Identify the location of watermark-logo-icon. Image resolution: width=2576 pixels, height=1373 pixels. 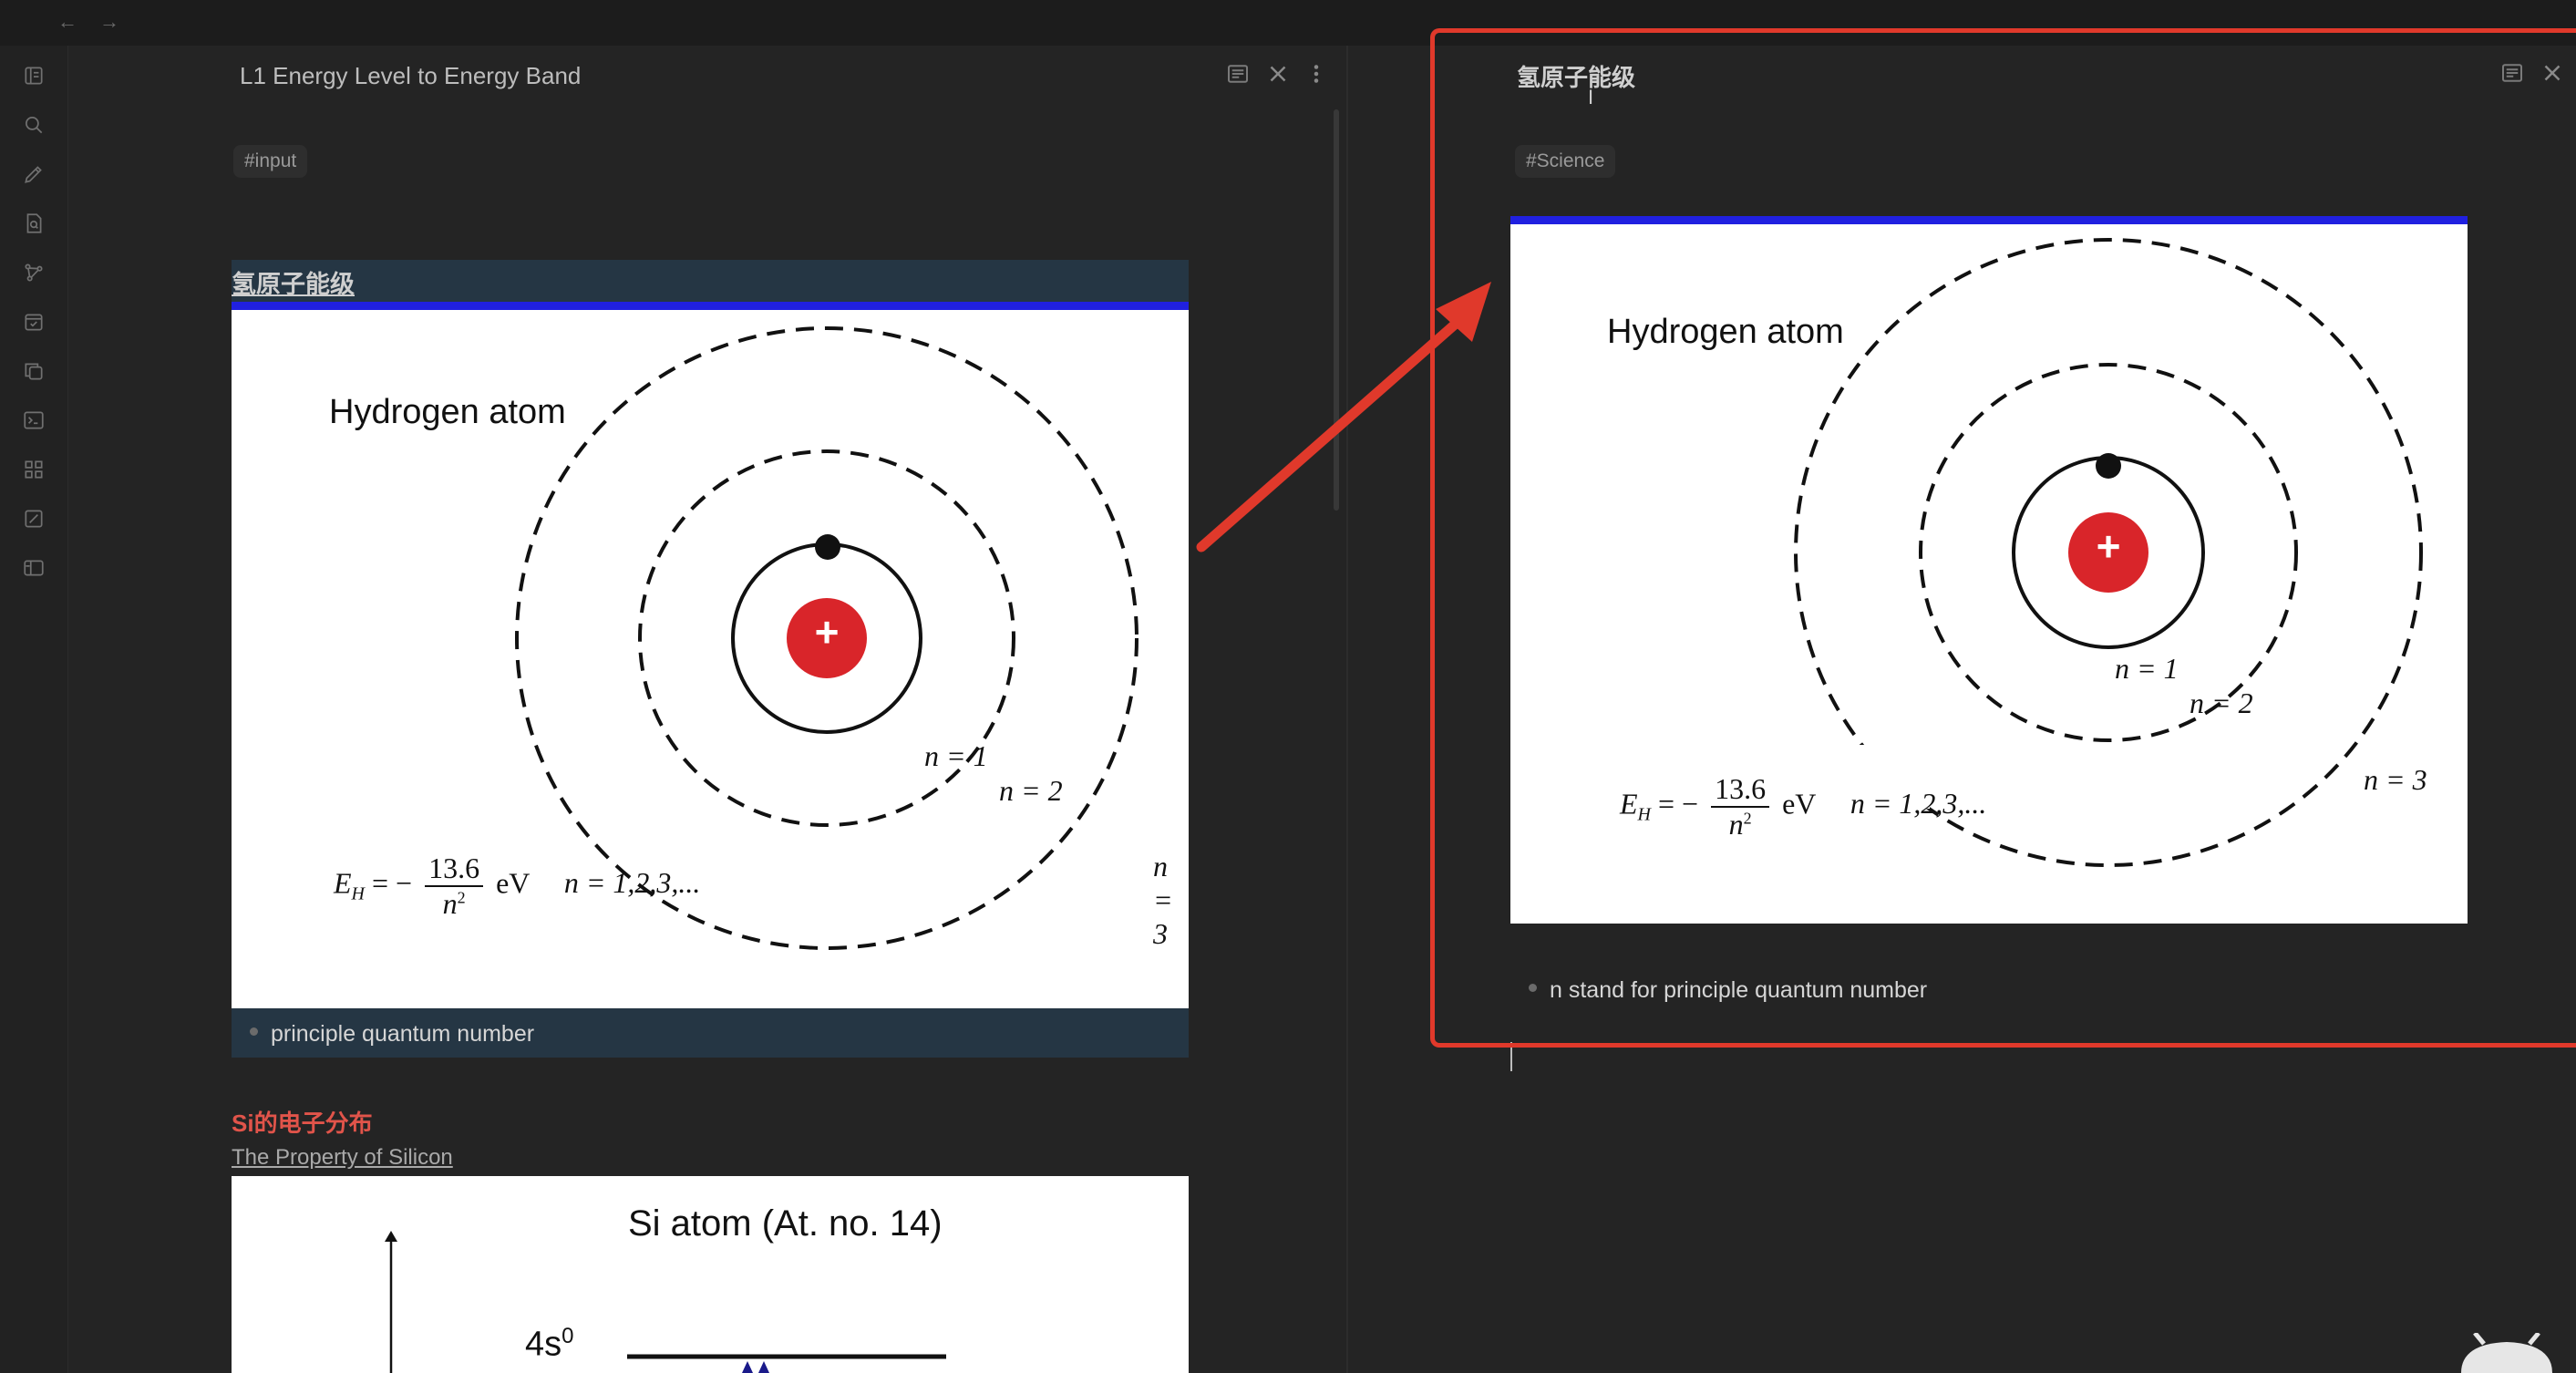
(2506, 1353).